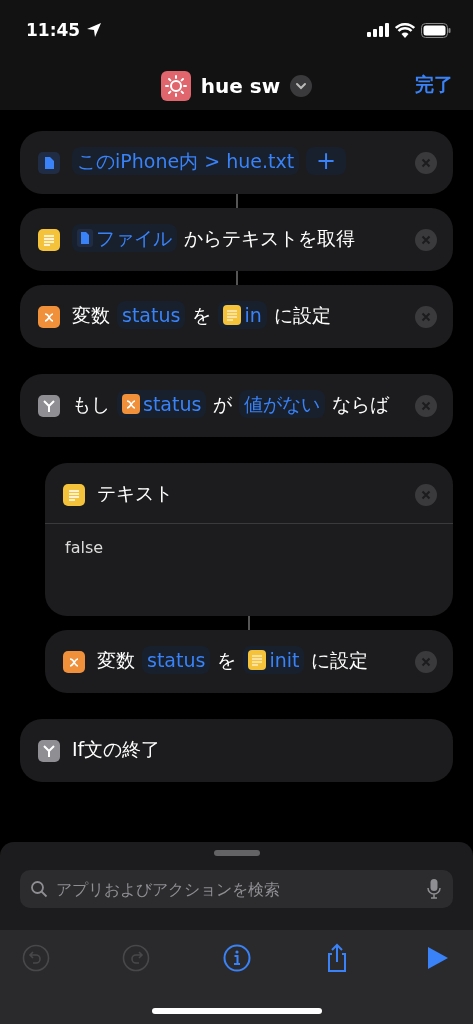  What do you see at coordinates (91, 404) in the screenshot?
I see `action-text: もし` at bounding box center [91, 404].